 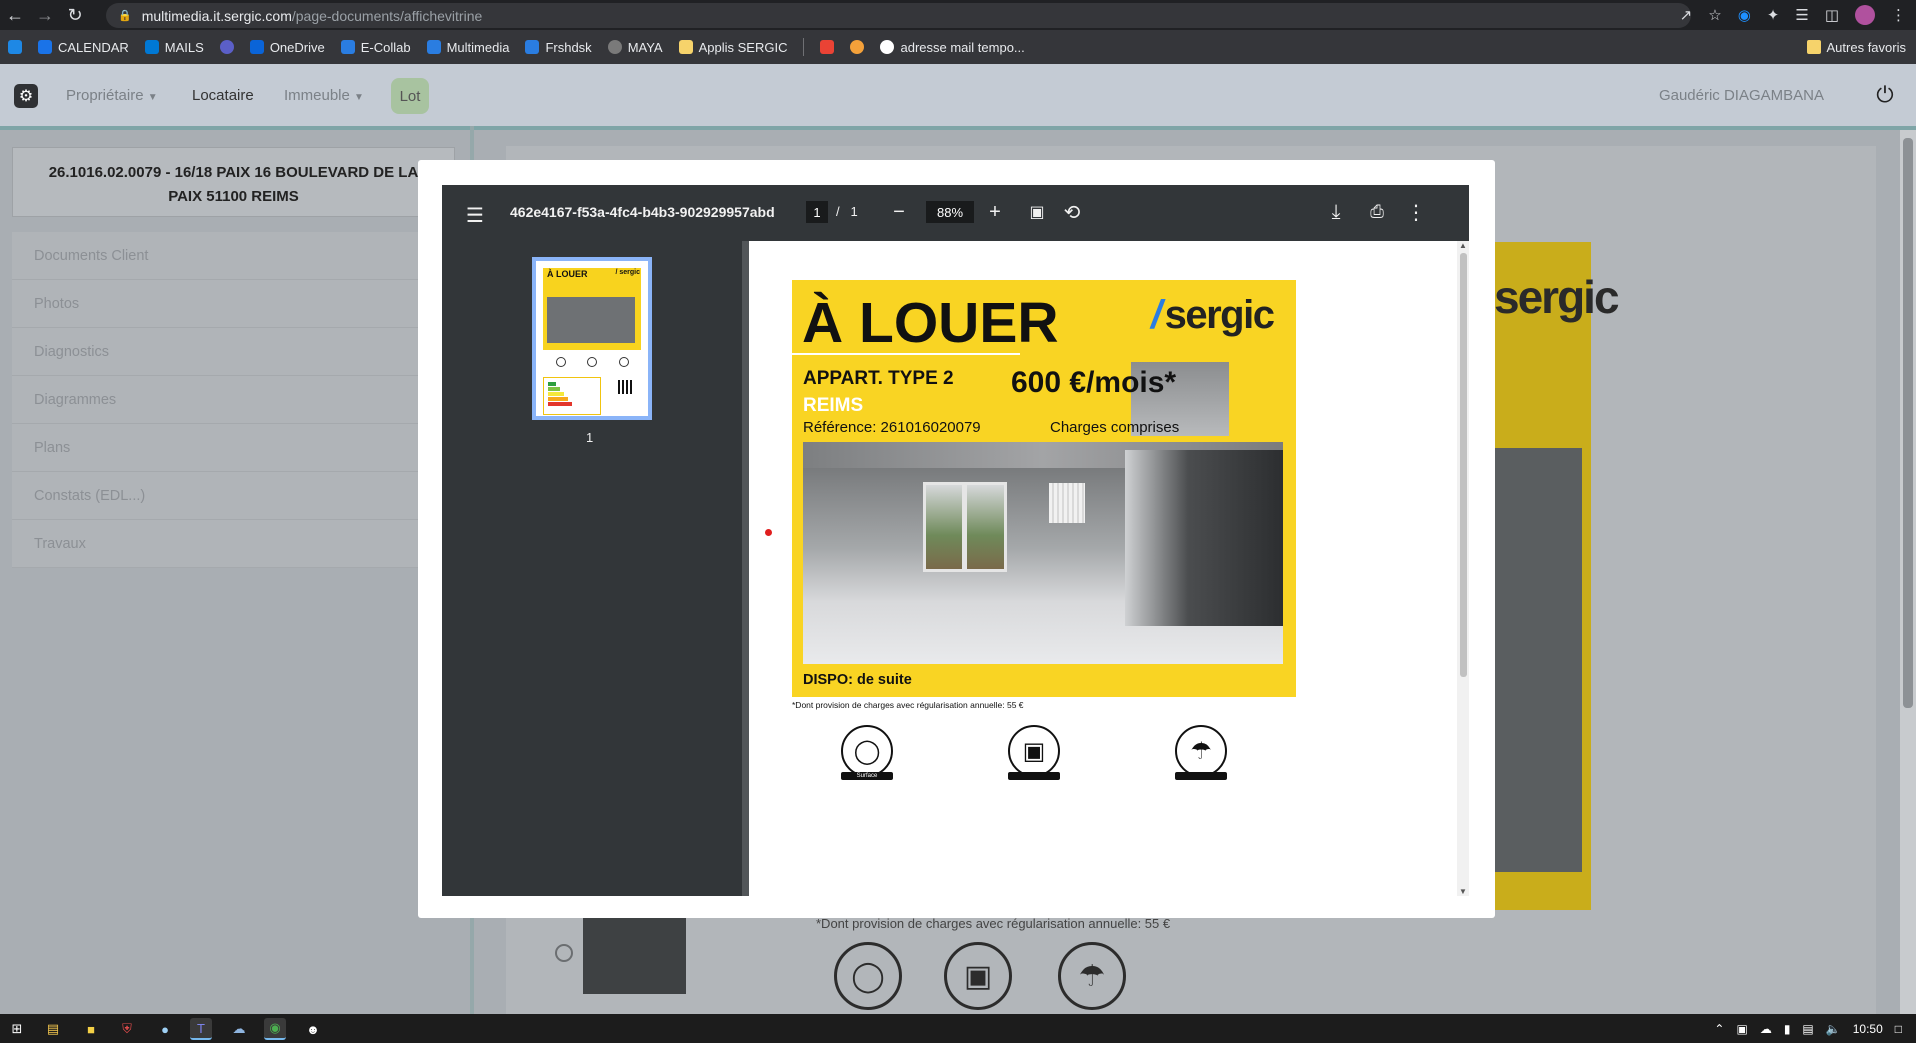 What do you see at coordinates (275, 1029) in the screenshot?
I see `chrome-icon: ◉` at bounding box center [275, 1029].